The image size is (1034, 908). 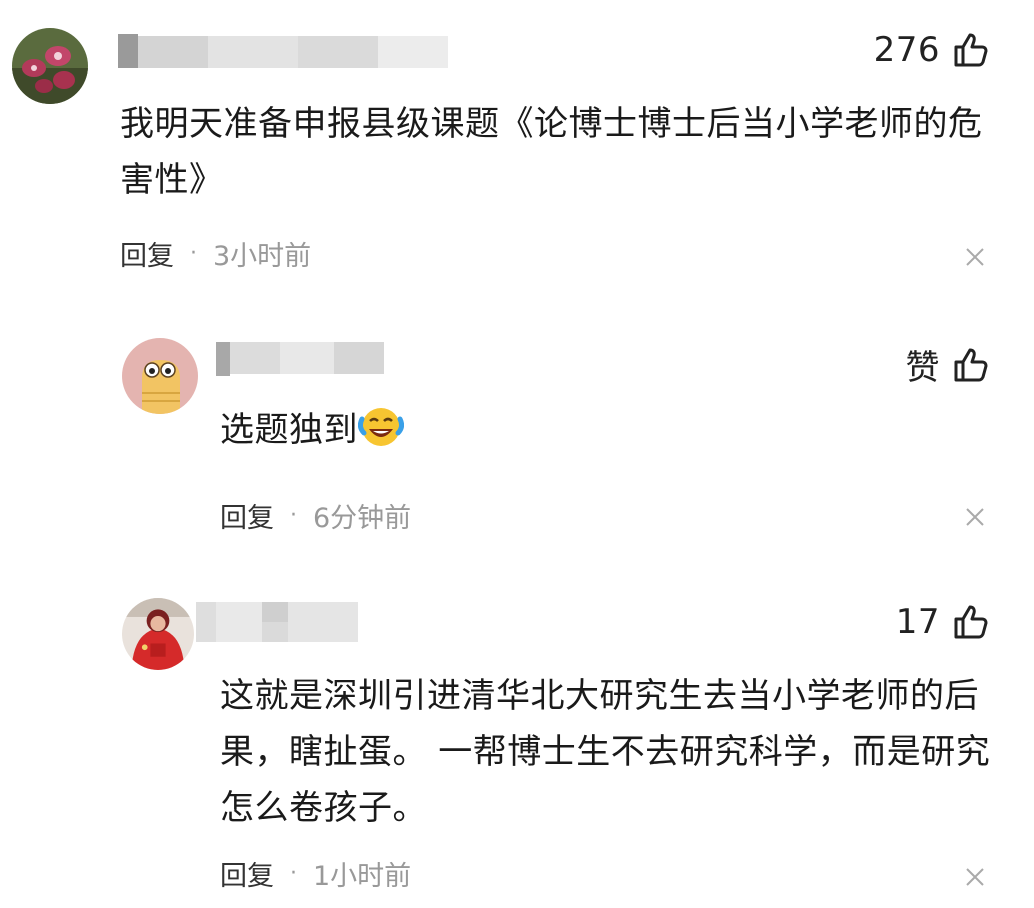 I want to click on comment-text-row: 选题独到, so click(x=600, y=430).